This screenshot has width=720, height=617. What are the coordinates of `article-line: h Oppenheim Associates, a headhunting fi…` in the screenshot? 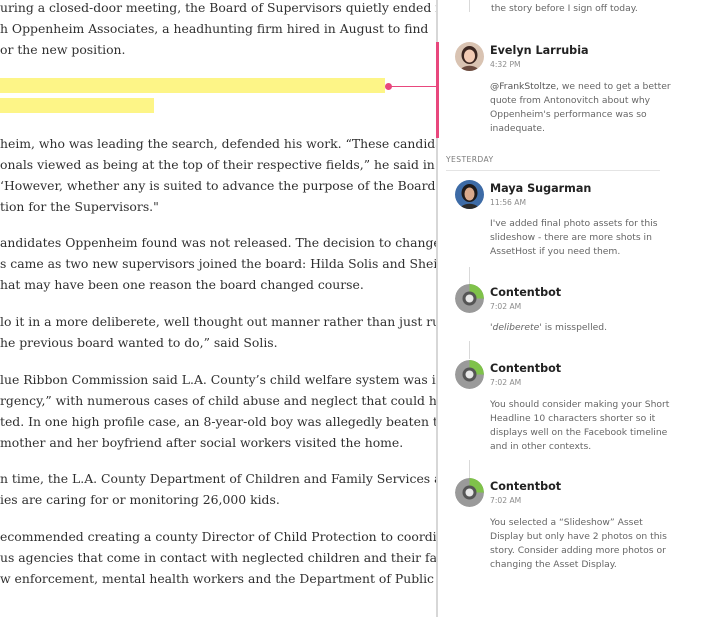 It's located at (214, 28).